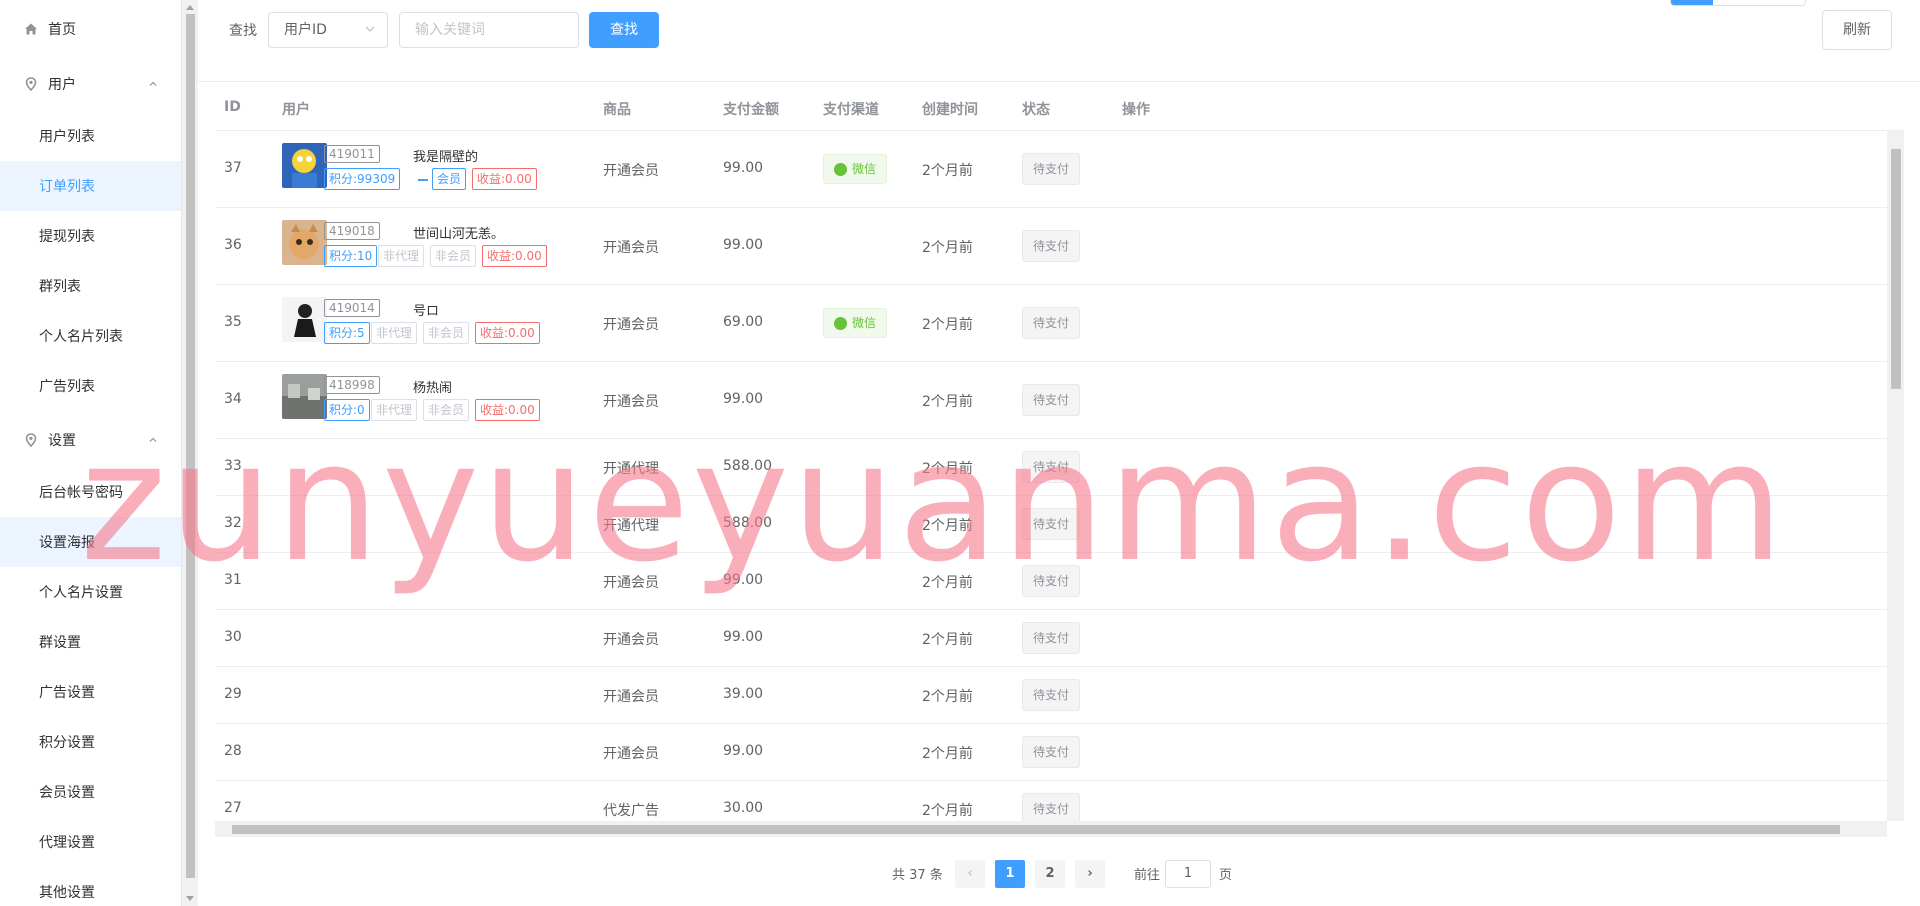  What do you see at coordinates (751, 110) in the screenshot?
I see `col-amount: 支付金额` at bounding box center [751, 110].